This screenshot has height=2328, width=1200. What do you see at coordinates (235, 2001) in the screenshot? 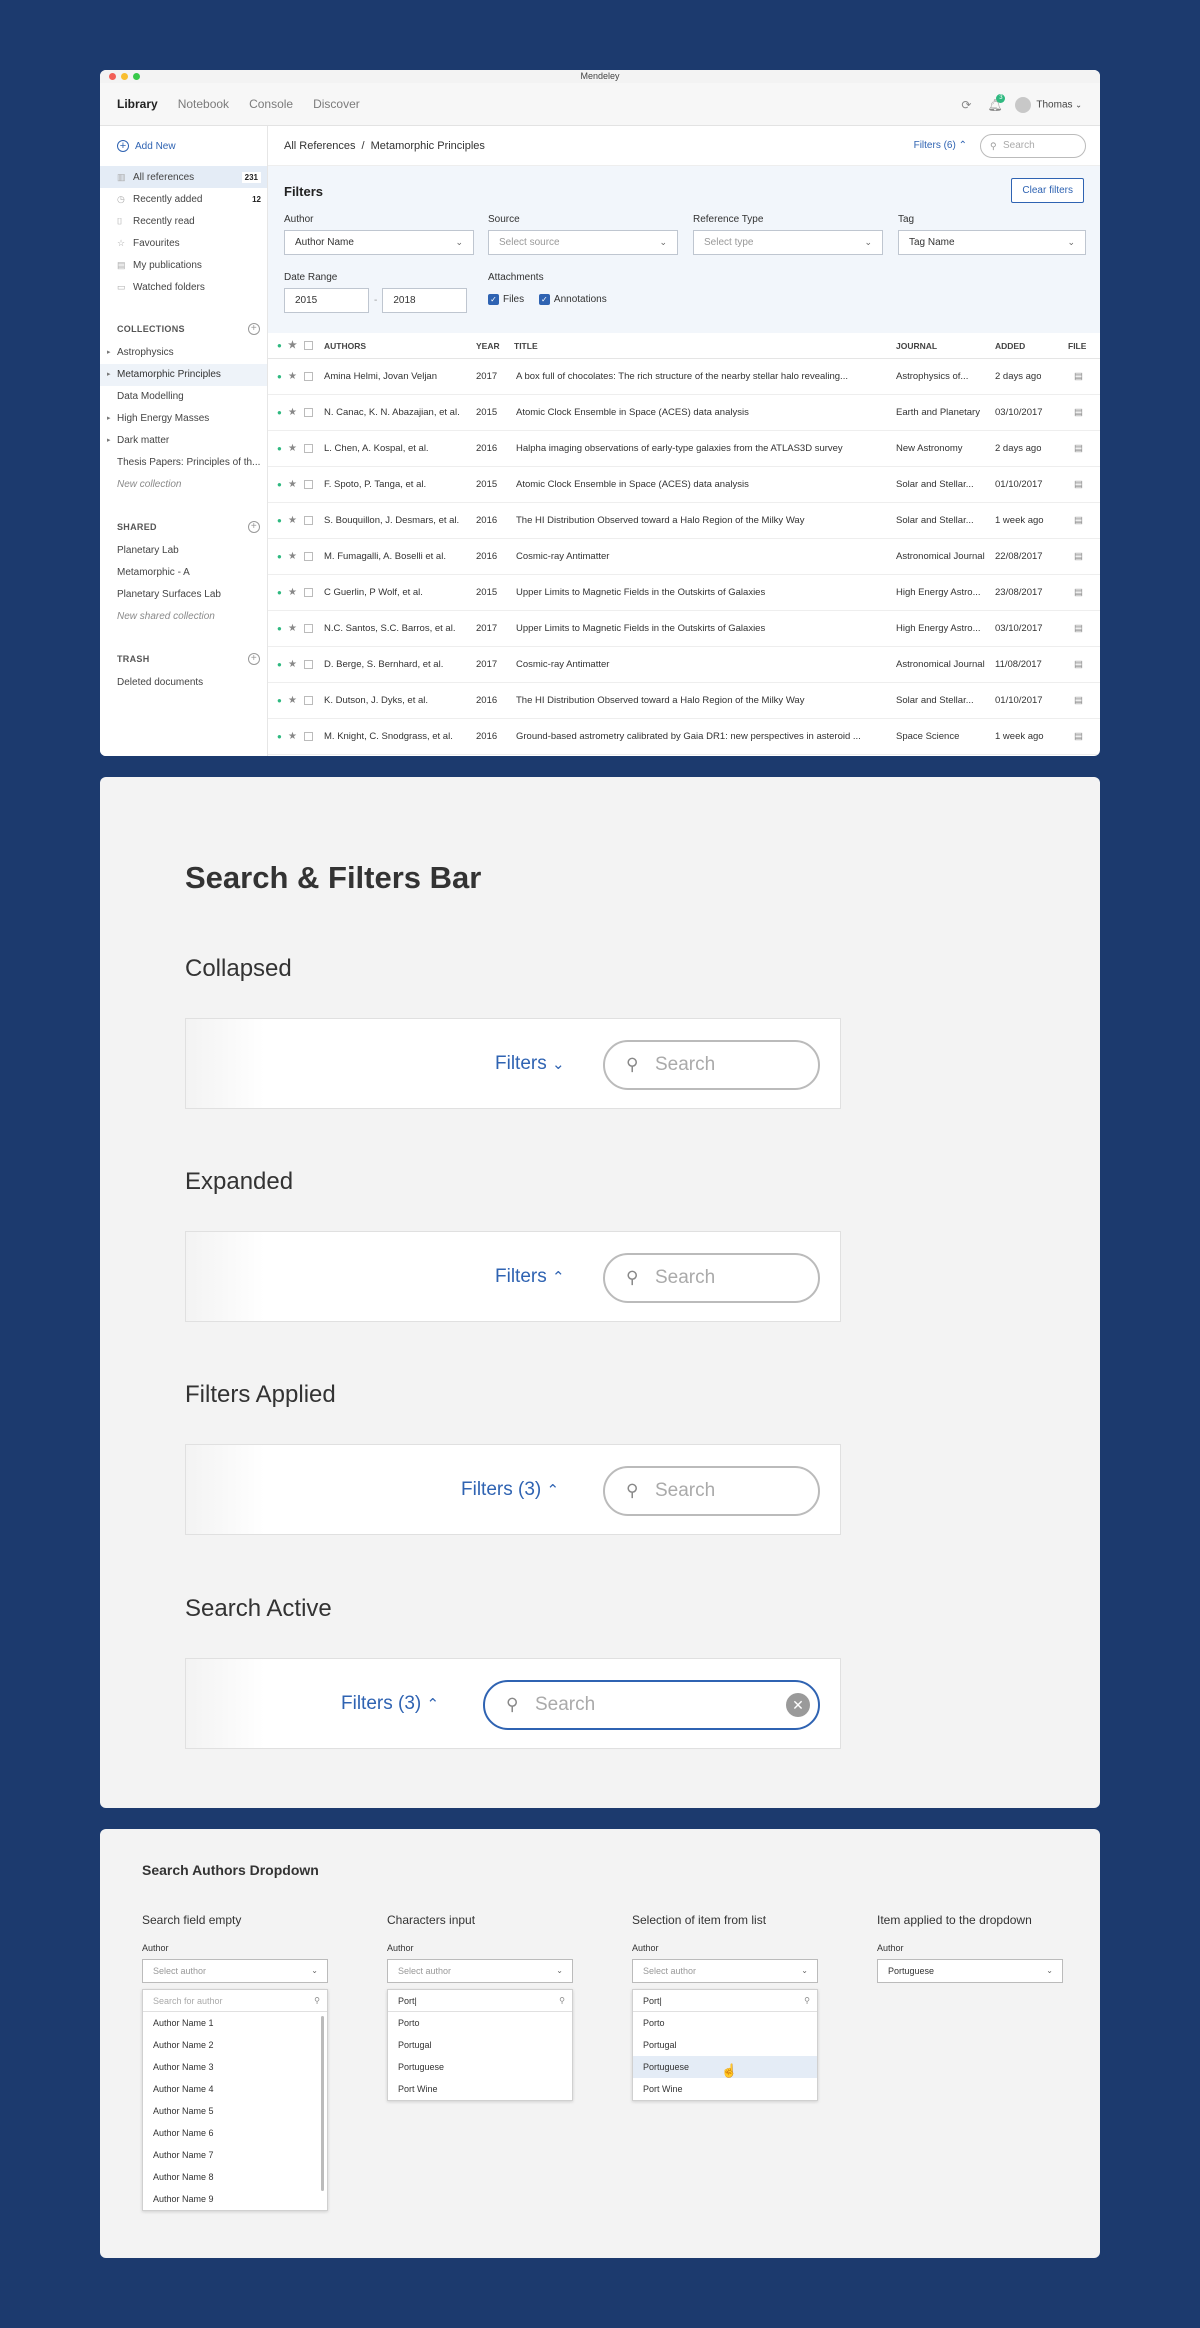
I see `author-search-input: Search for author ⚲` at bounding box center [235, 2001].